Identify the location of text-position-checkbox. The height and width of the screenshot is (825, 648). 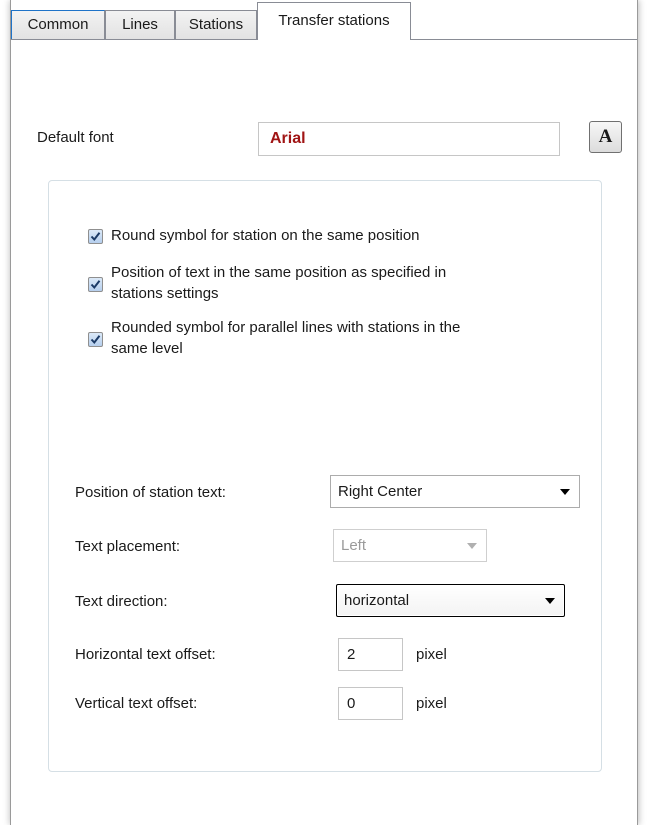
(95, 284).